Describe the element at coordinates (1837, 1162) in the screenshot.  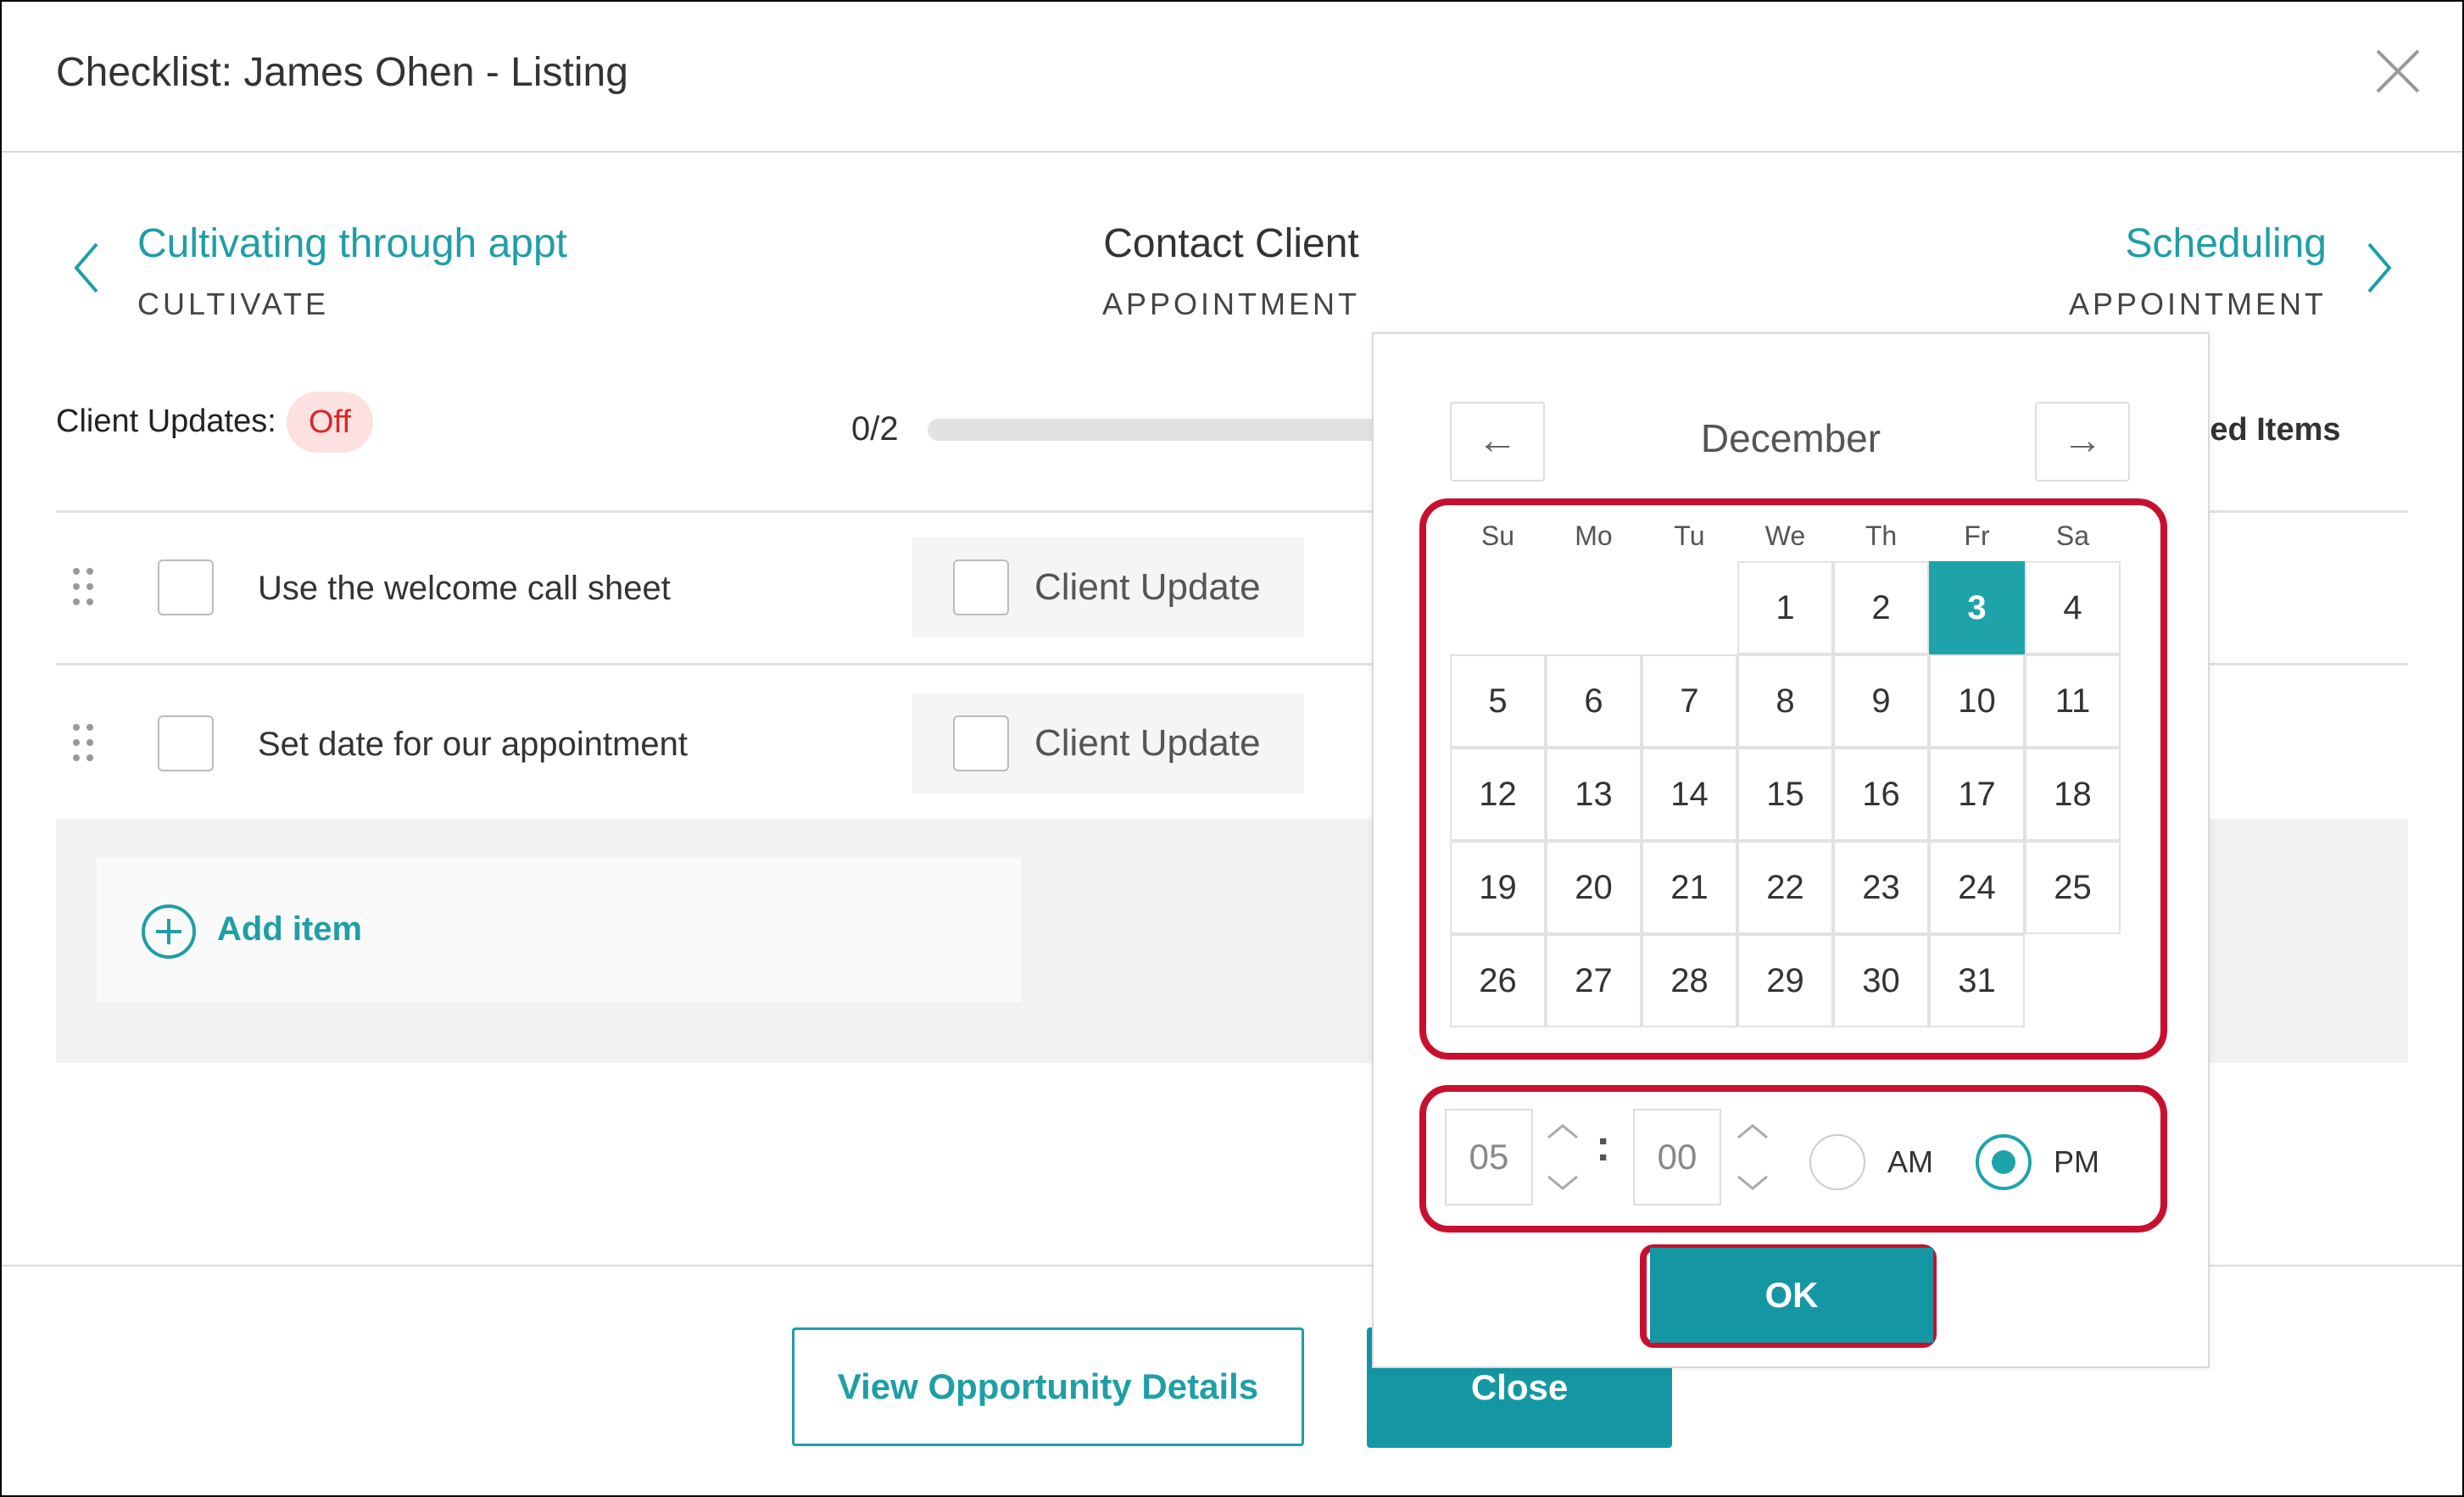
I see `am-radio` at that location.